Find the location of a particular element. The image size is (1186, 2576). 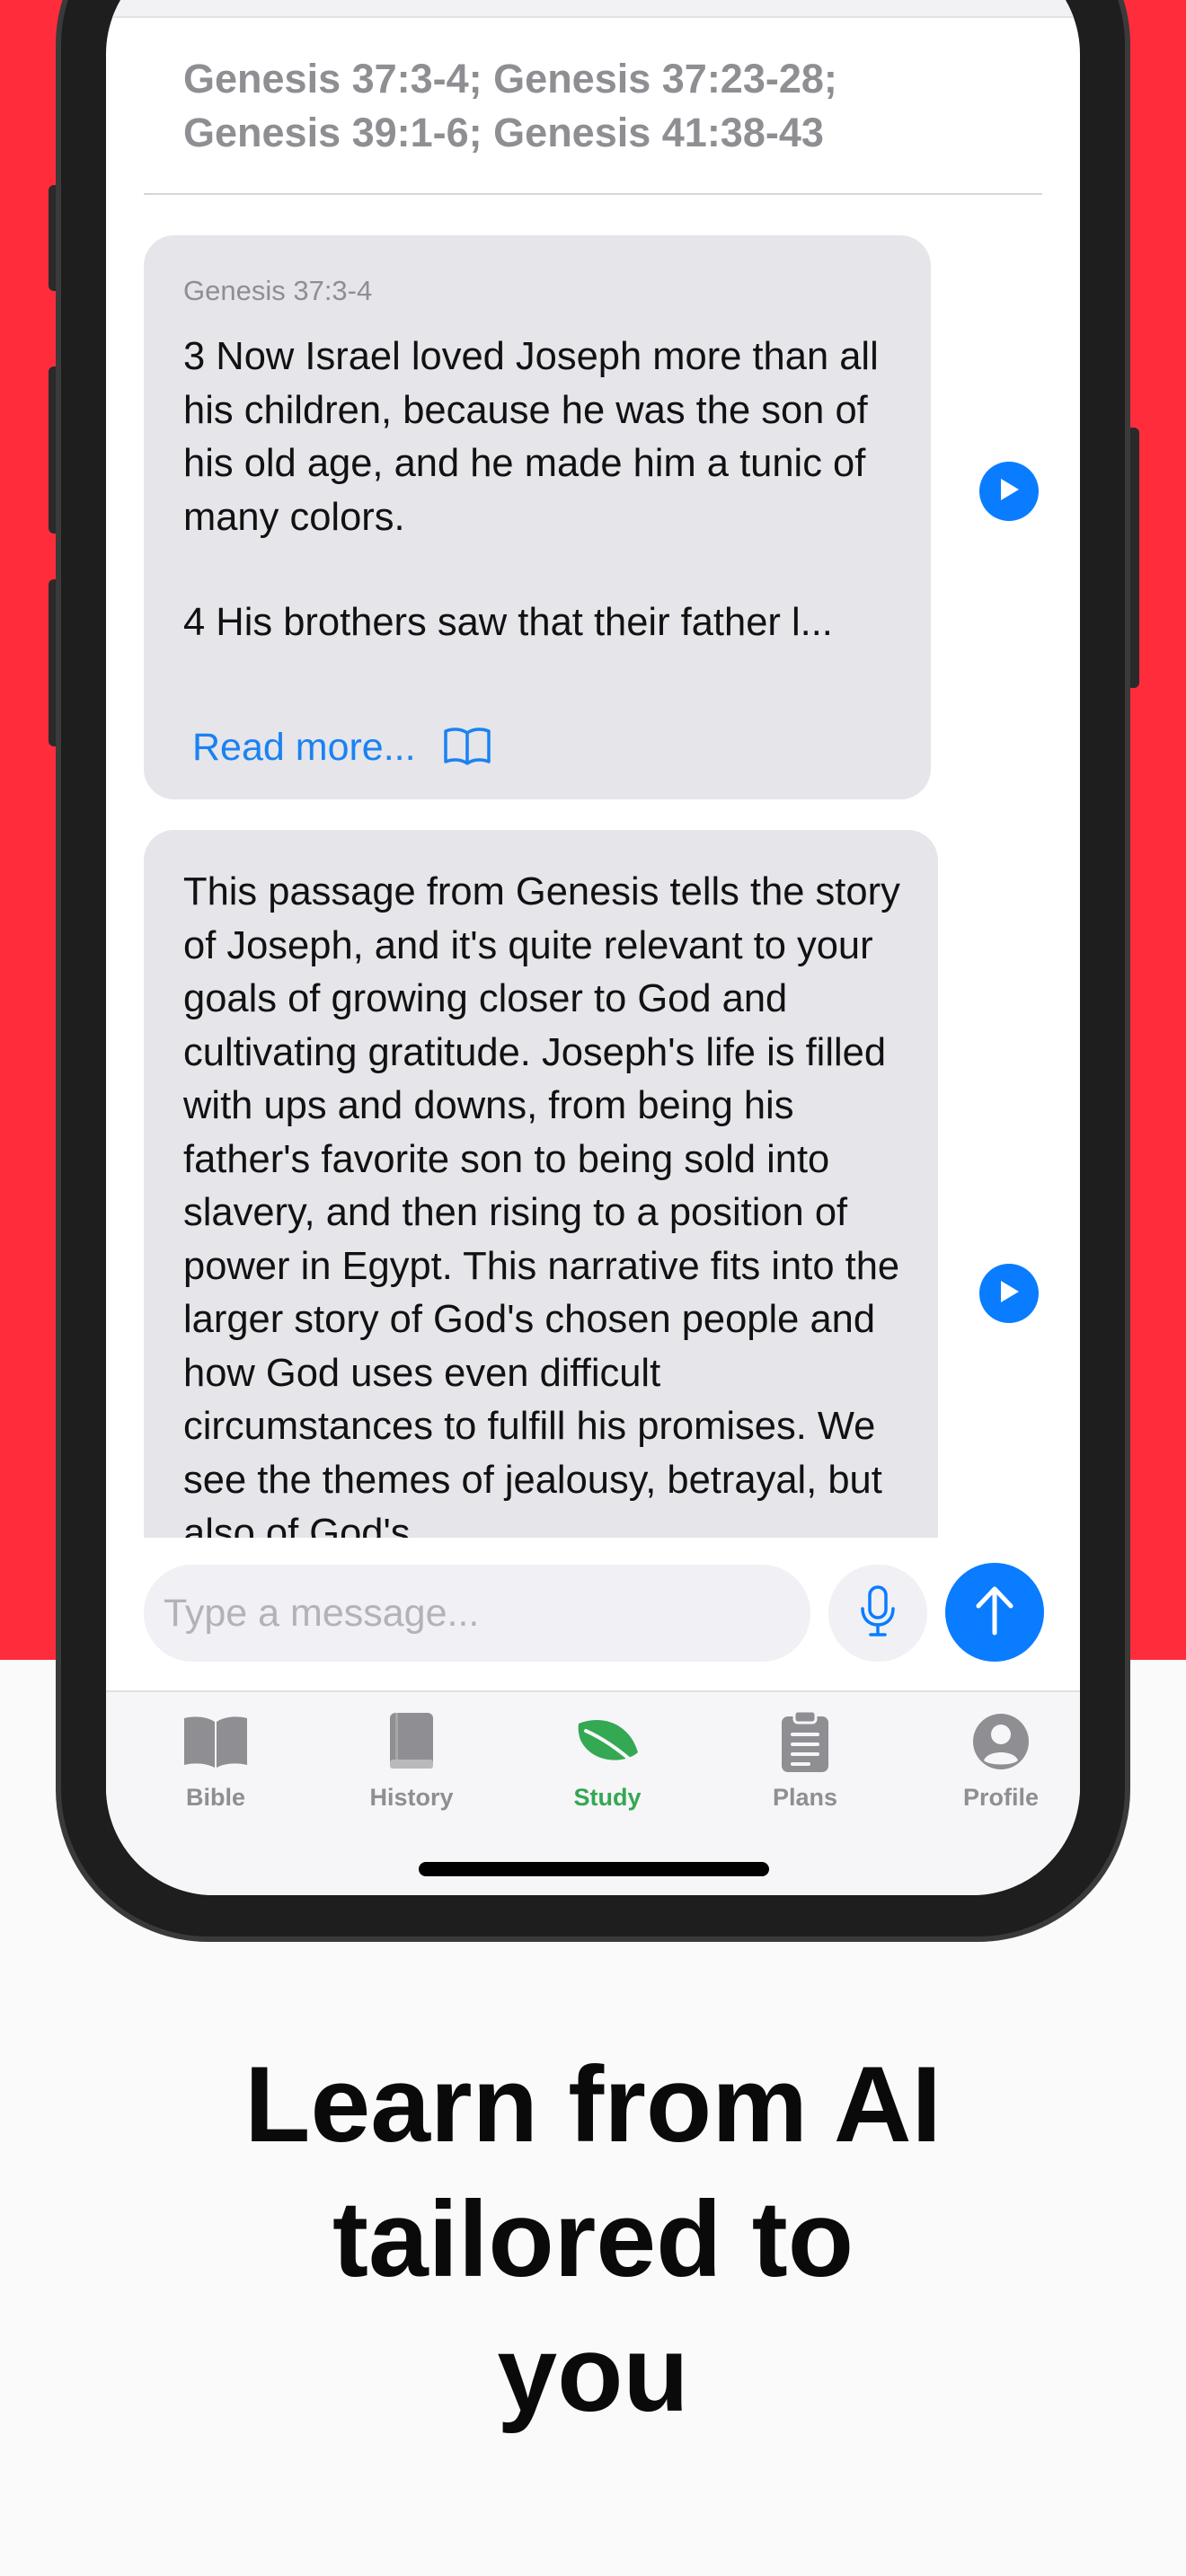

open-book-icon is located at coordinates (216, 1741).